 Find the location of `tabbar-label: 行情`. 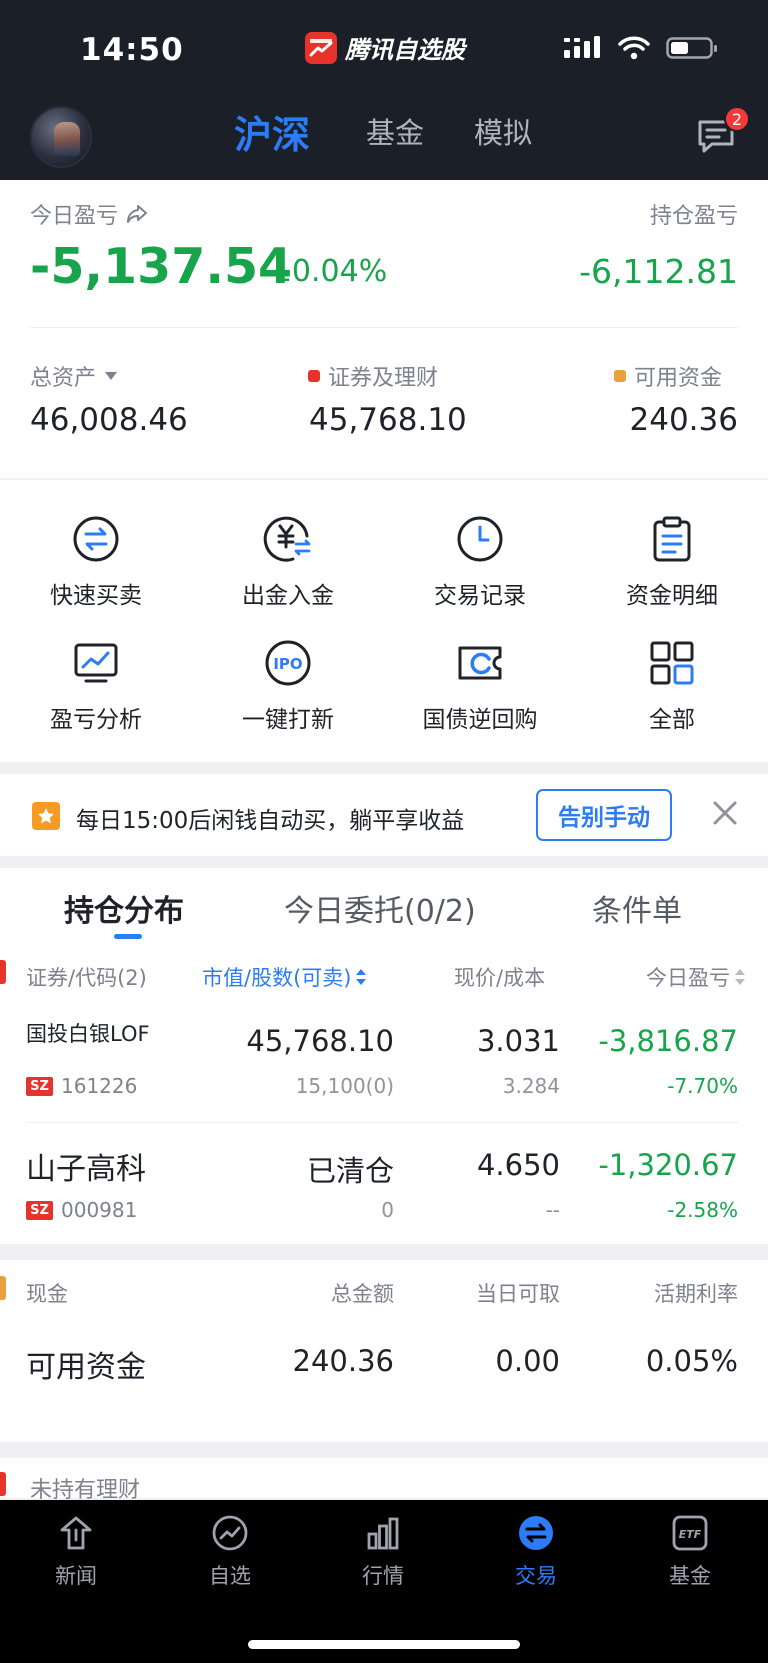

tabbar-label: 行情 is located at coordinates (383, 1576).